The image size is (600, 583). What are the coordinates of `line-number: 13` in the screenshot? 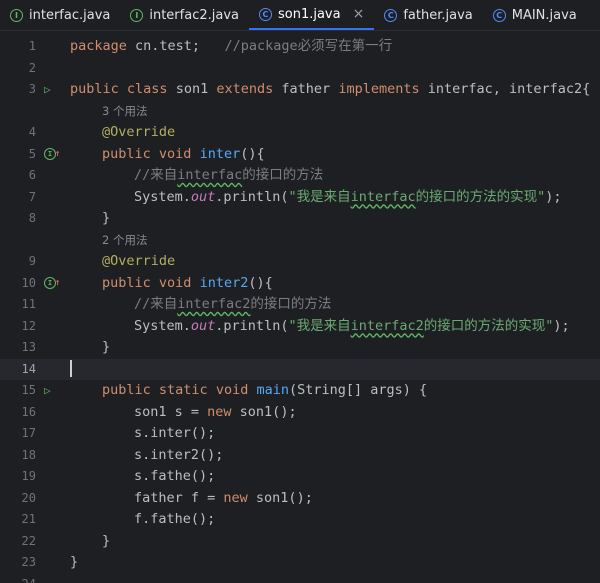 It's located at (28, 347).